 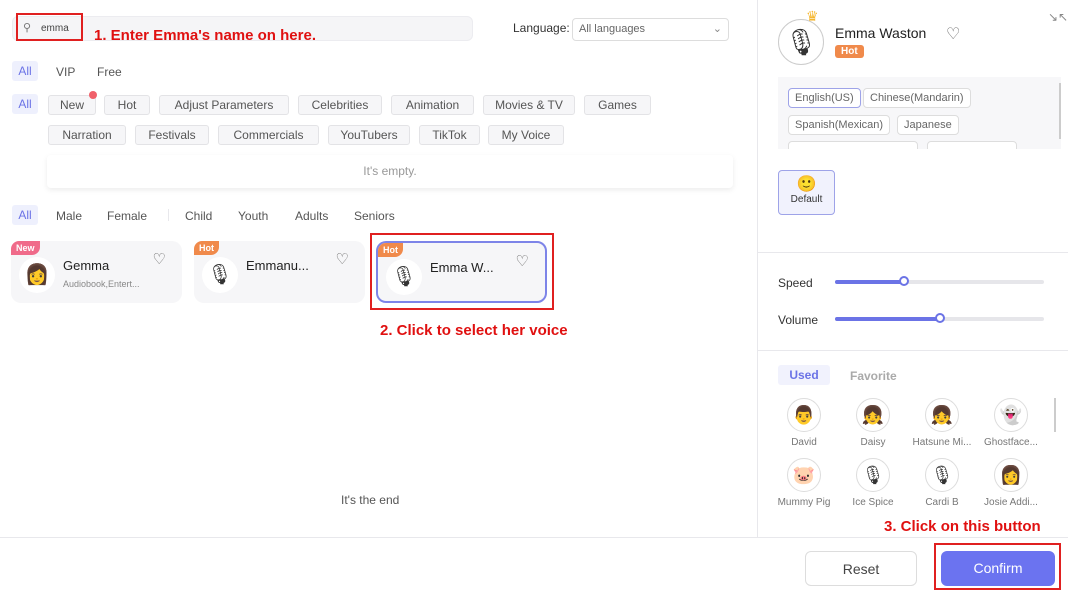 What do you see at coordinates (804, 502) in the screenshot?
I see `voice-label: Mummy Pig` at bounding box center [804, 502].